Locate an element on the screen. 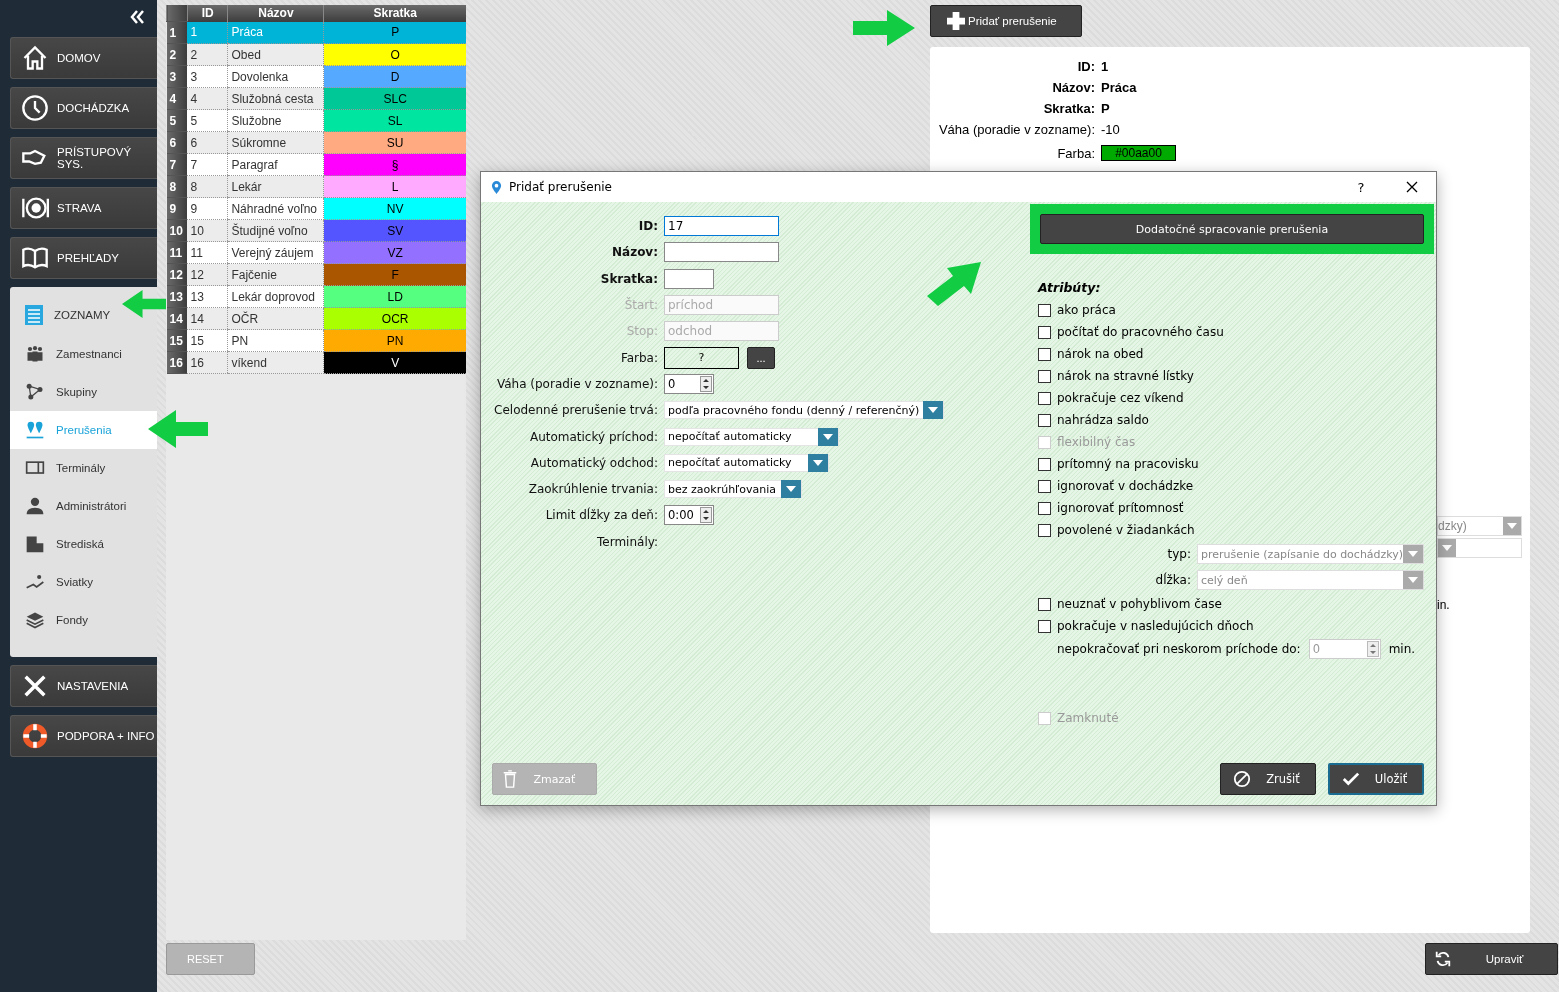 The height and width of the screenshot is (992, 1559). unit-text: min. is located at coordinates (1402, 649).